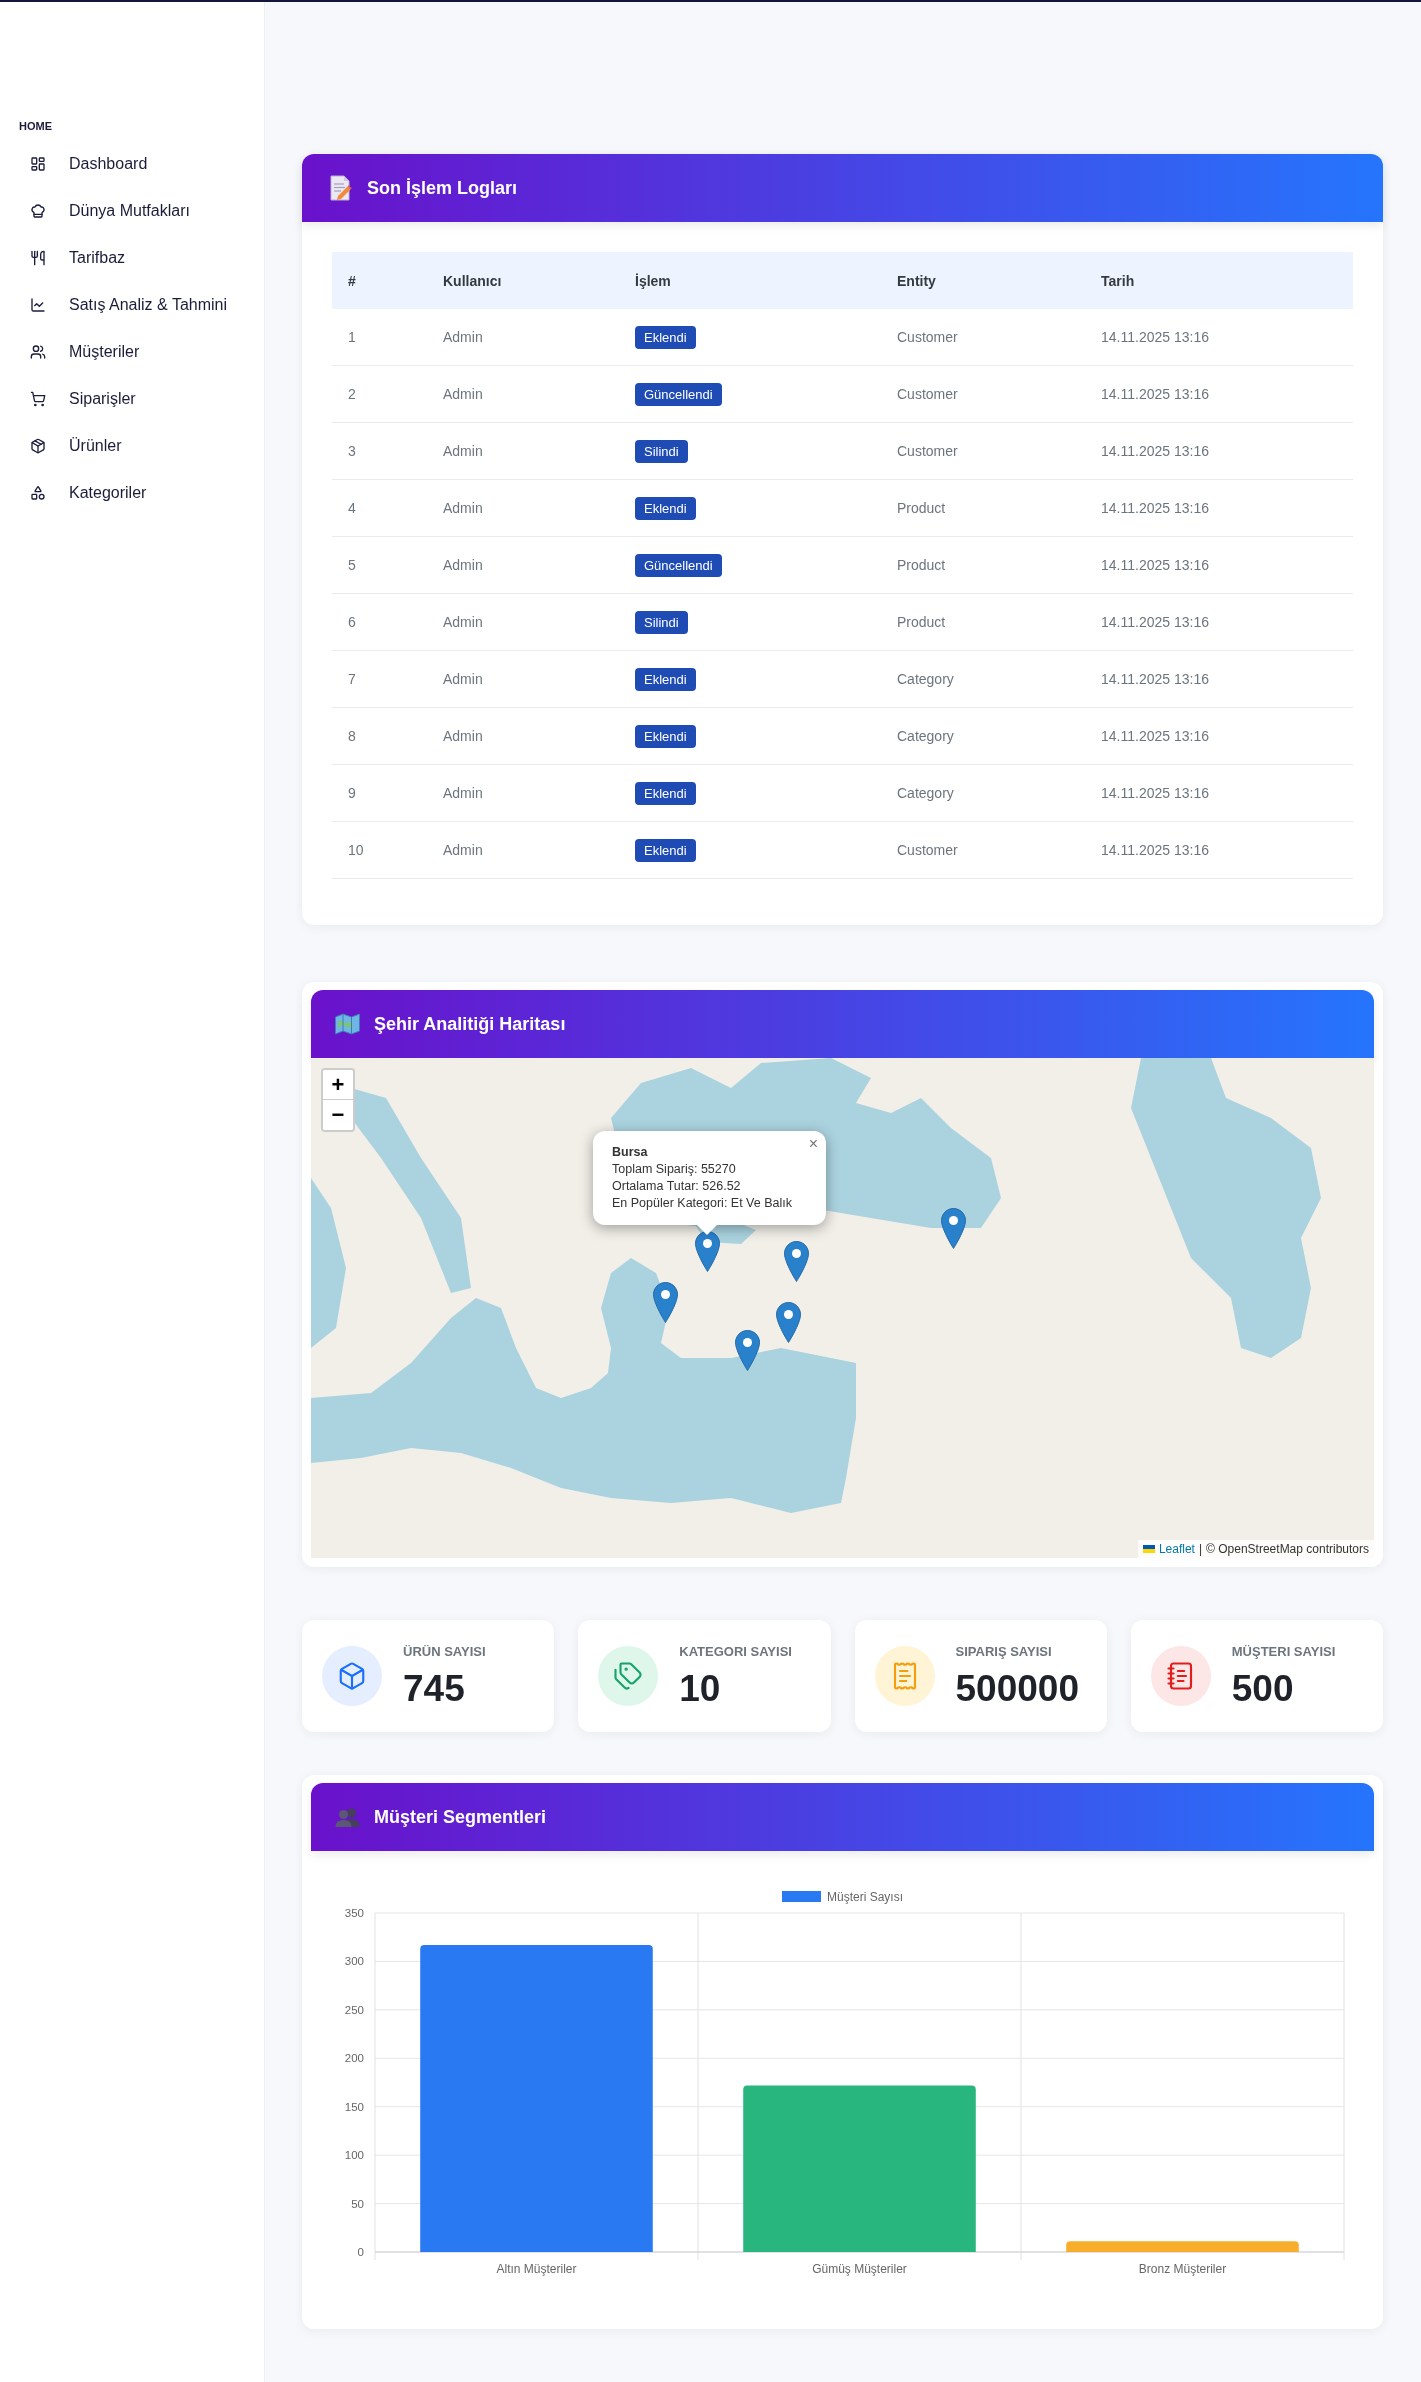 The height and width of the screenshot is (2382, 1421). Describe the element at coordinates (76, 445) in the screenshot. I see `nav-item: Ürünler` at that location.